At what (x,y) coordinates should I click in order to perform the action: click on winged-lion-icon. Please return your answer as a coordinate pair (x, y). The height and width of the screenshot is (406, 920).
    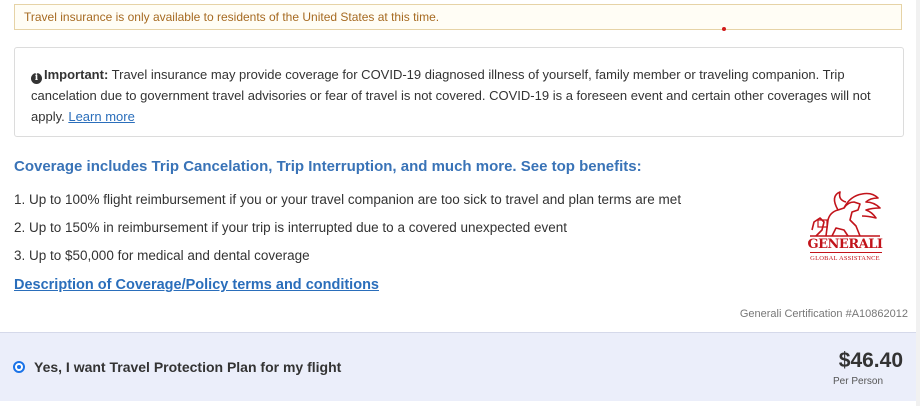
    Looking at the image, I should click on (845, 214).